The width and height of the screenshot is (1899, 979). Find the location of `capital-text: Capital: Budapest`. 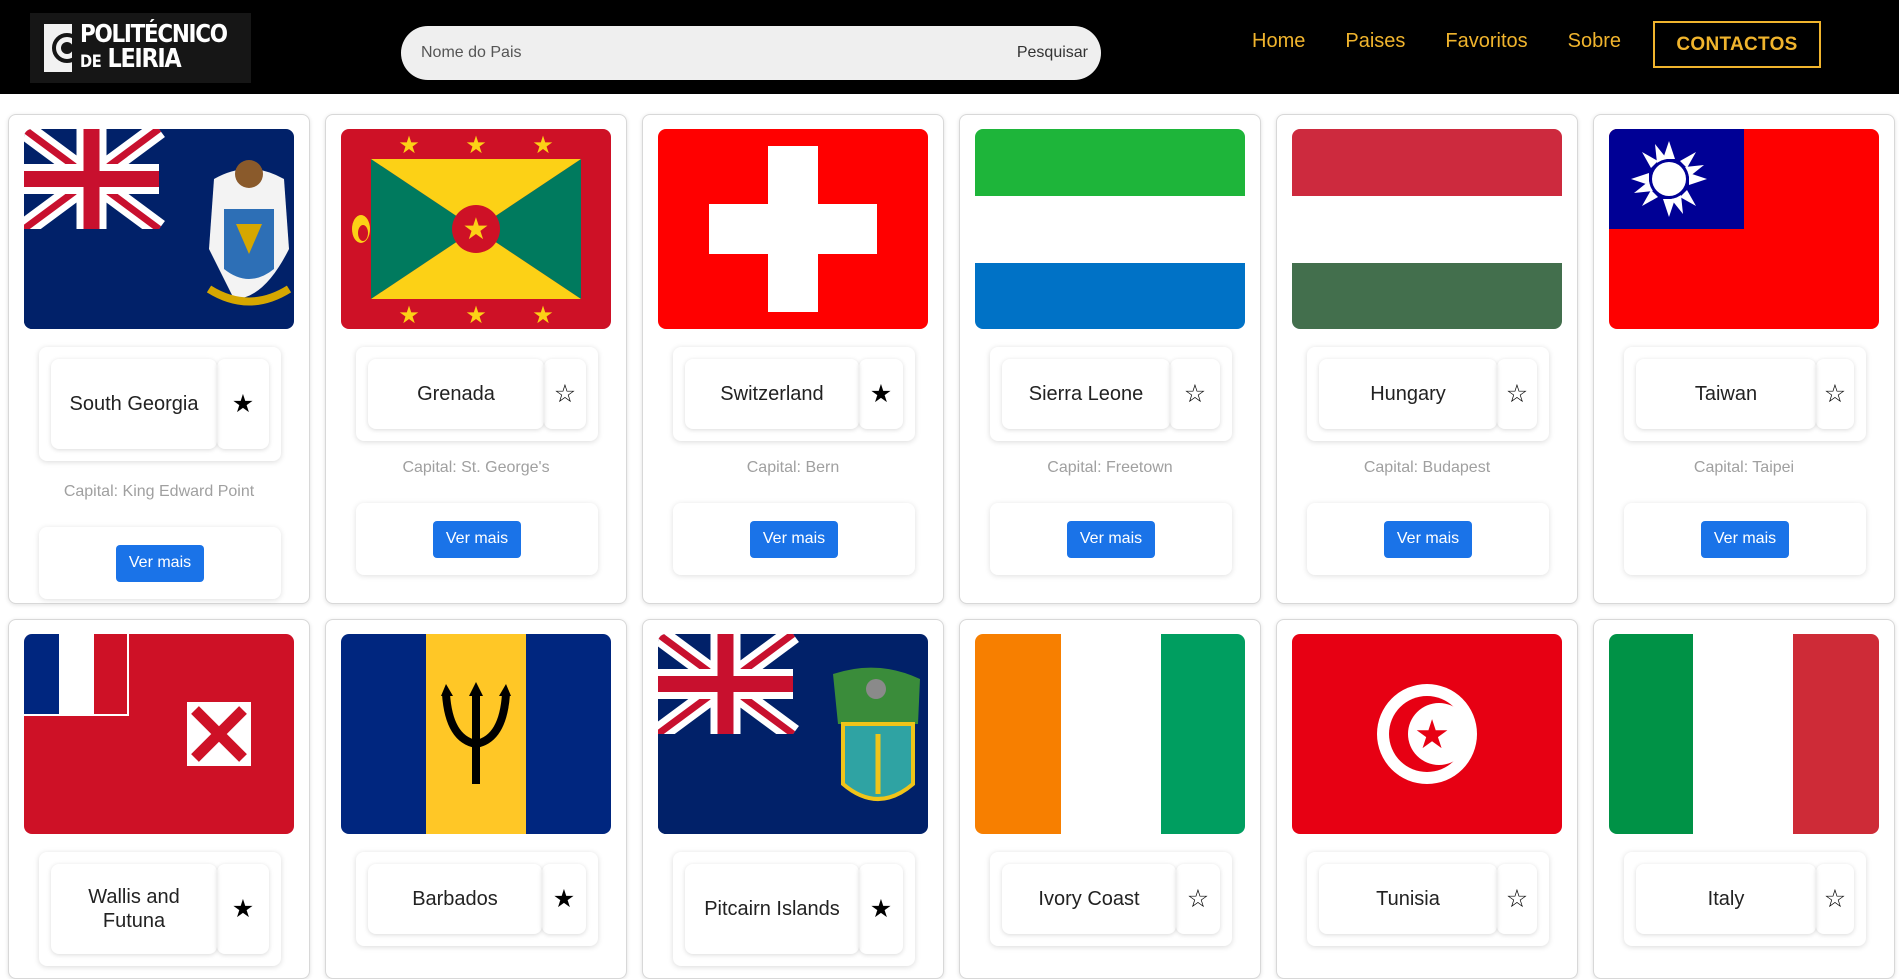

capital-text: Capital: Budapest is located at coordinates (1427, 467).